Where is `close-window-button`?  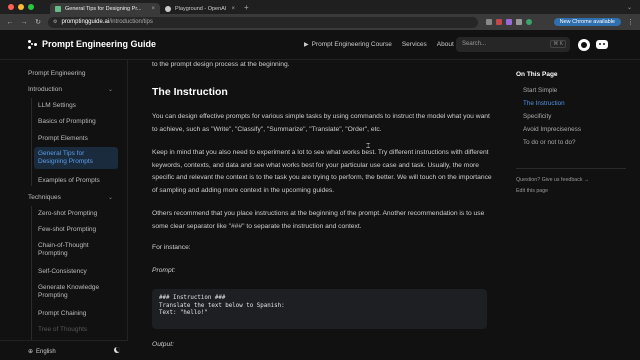
close-window-button is located at coordinates (11, 7).